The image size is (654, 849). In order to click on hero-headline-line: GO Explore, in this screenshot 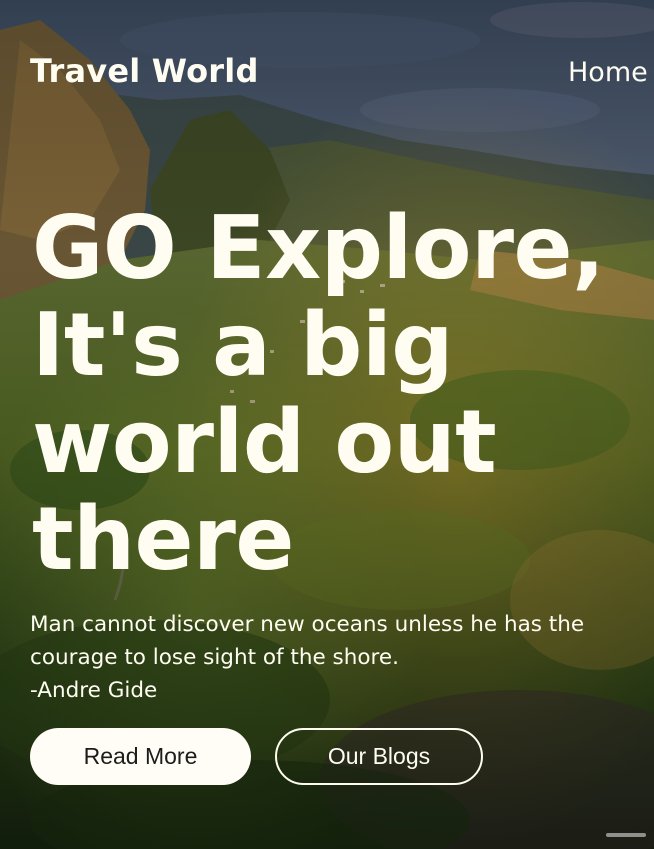, I will do `click(318, 248)`.